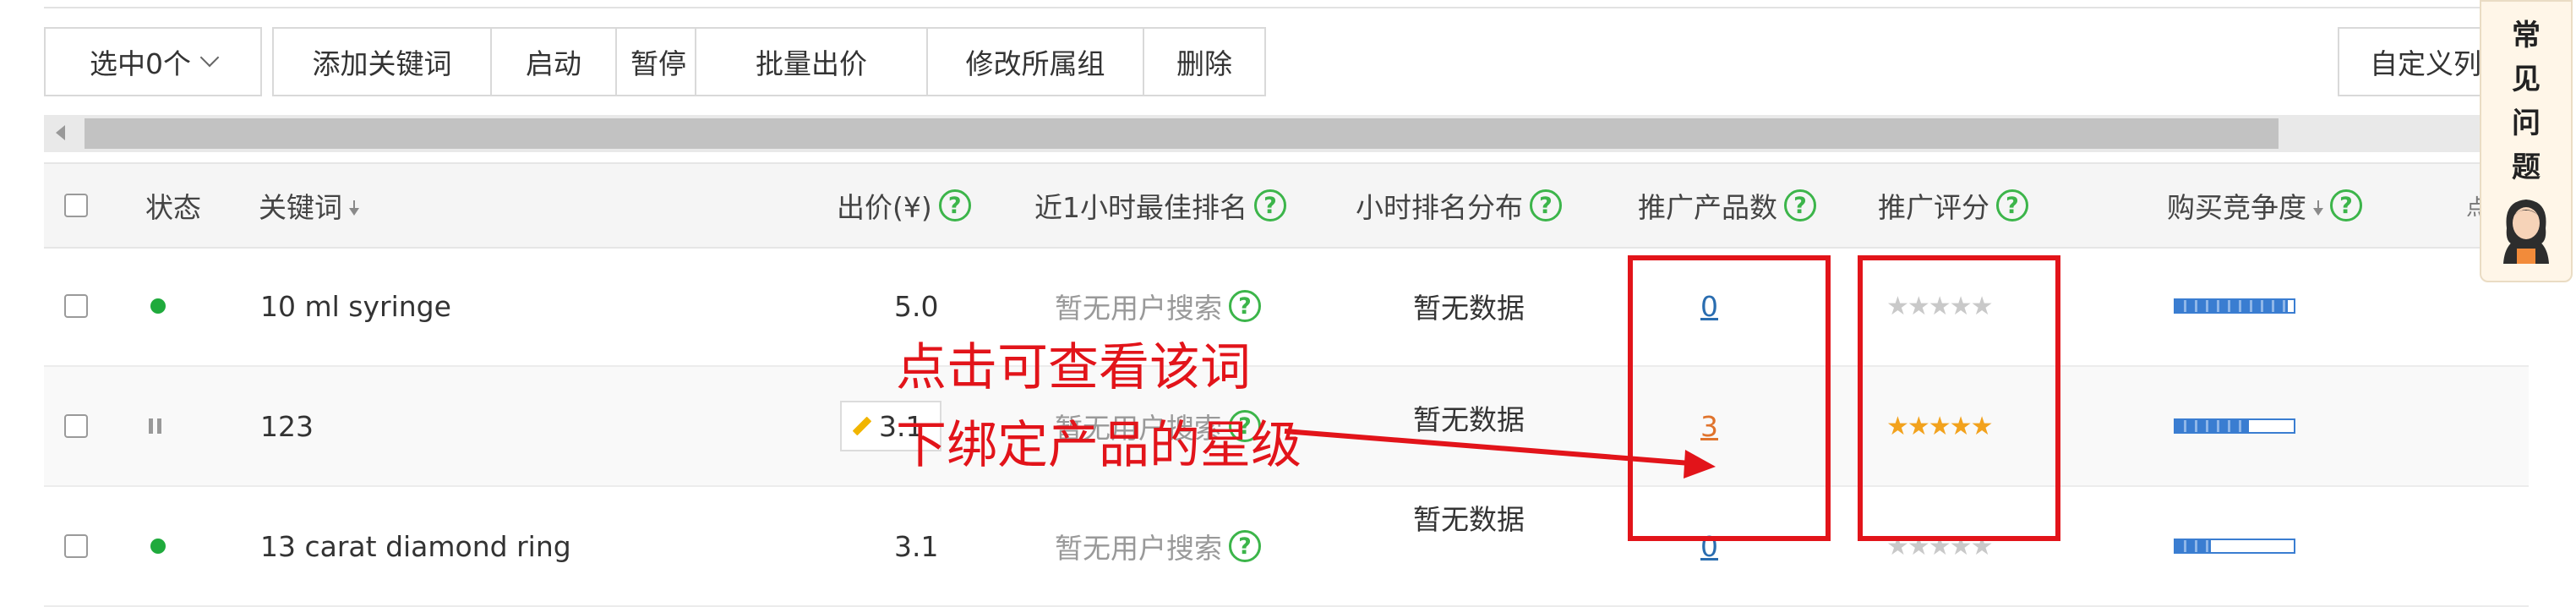 Image resolution: width=2576 pixels, height=607 pixels. Describe the element at coordinates (2526, 79) in the screenshot. I see `faq-char: 见` at that location.